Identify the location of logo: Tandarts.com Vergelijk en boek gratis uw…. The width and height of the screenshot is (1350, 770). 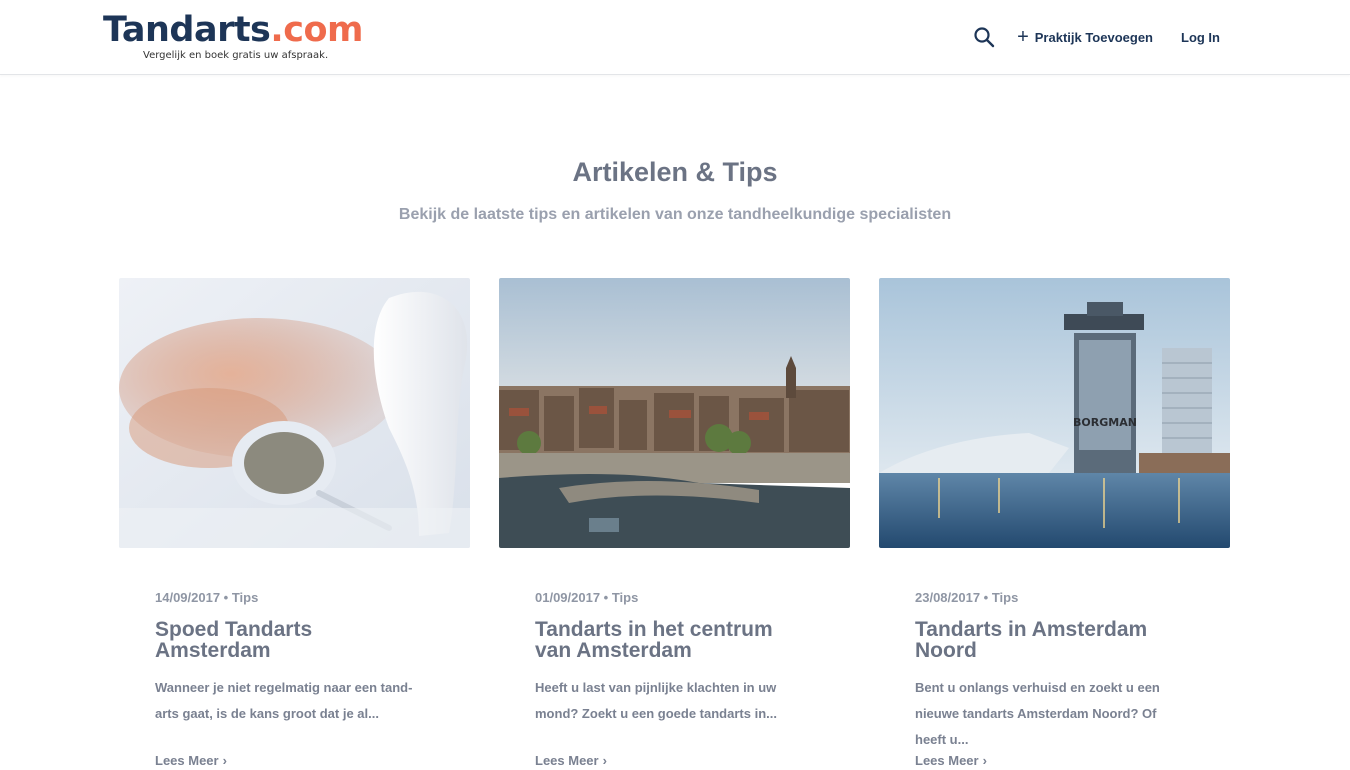
(233, 35).